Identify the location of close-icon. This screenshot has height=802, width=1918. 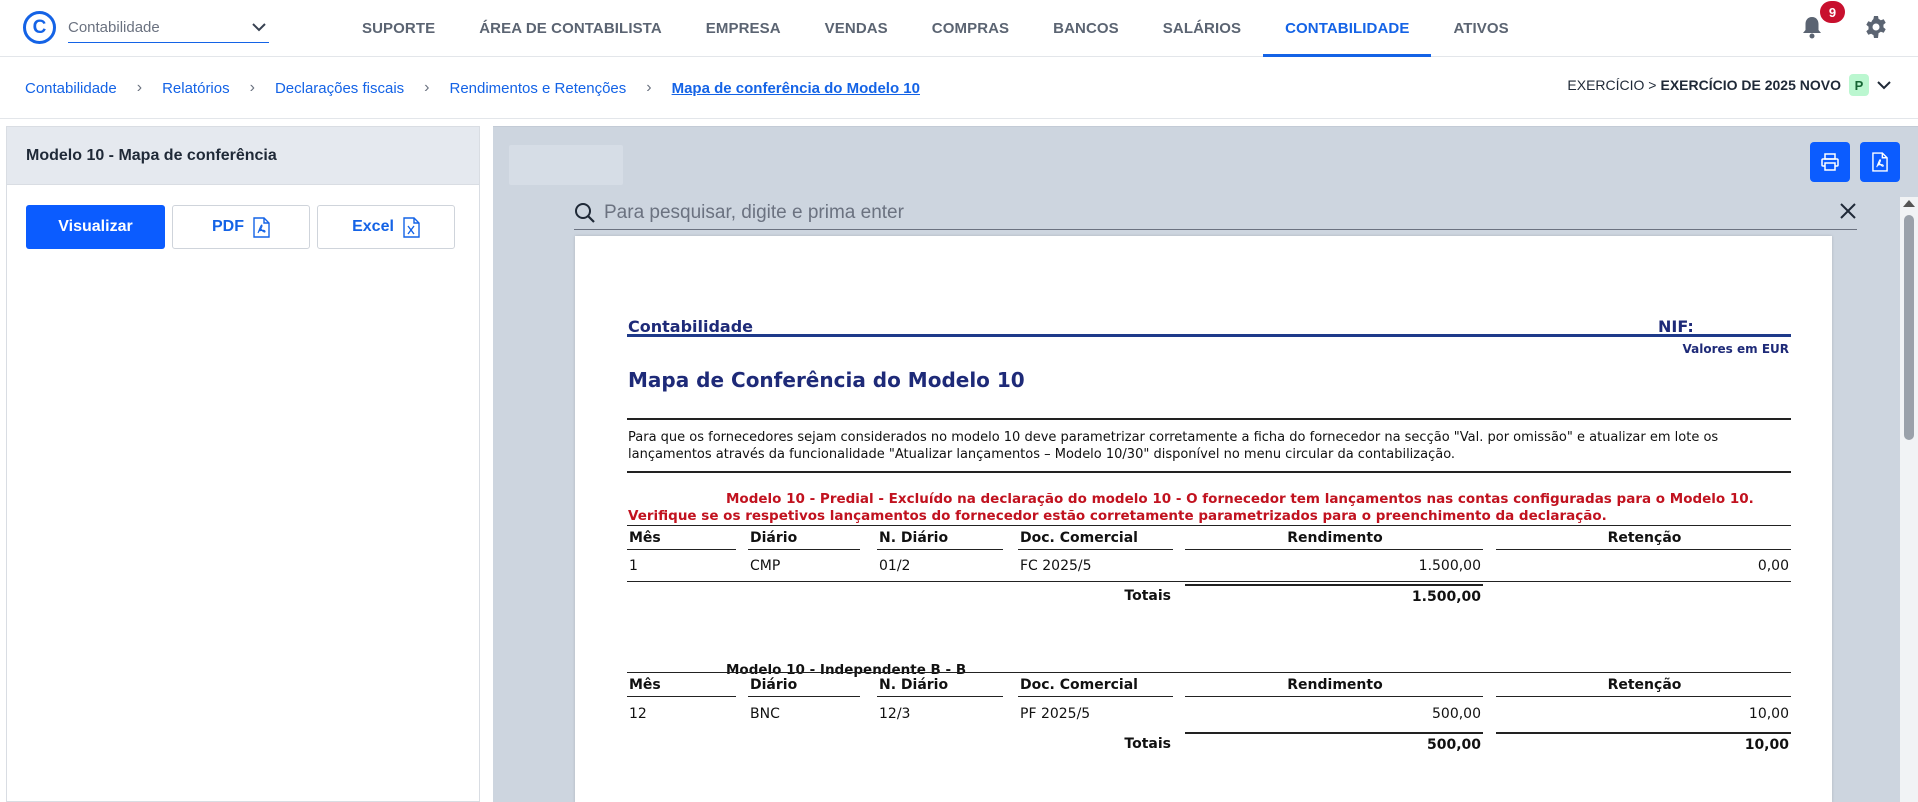
(1848, 211).